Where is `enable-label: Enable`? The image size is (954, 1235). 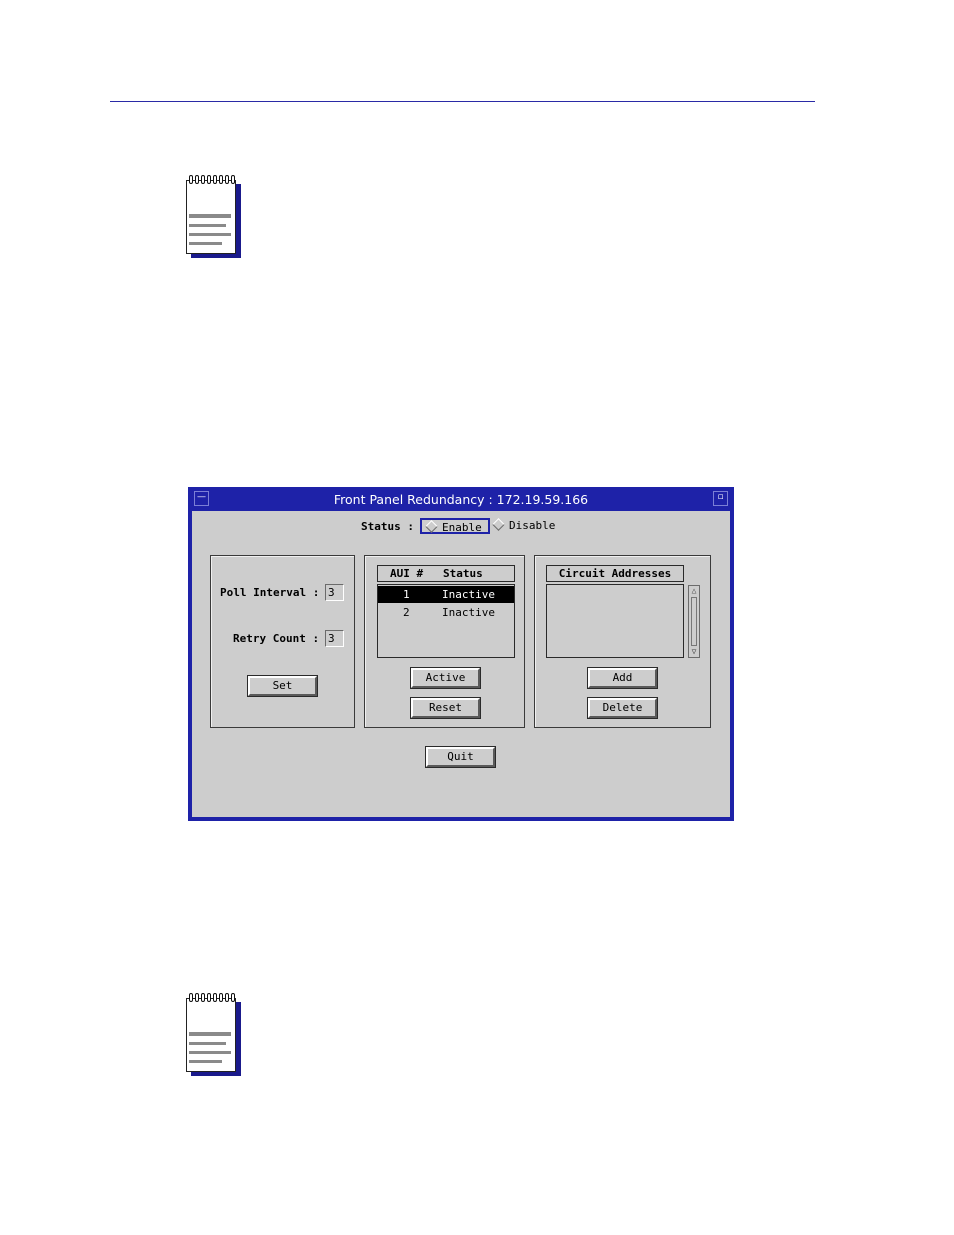
enable-label: Enable is located at coordinates (462, 527).